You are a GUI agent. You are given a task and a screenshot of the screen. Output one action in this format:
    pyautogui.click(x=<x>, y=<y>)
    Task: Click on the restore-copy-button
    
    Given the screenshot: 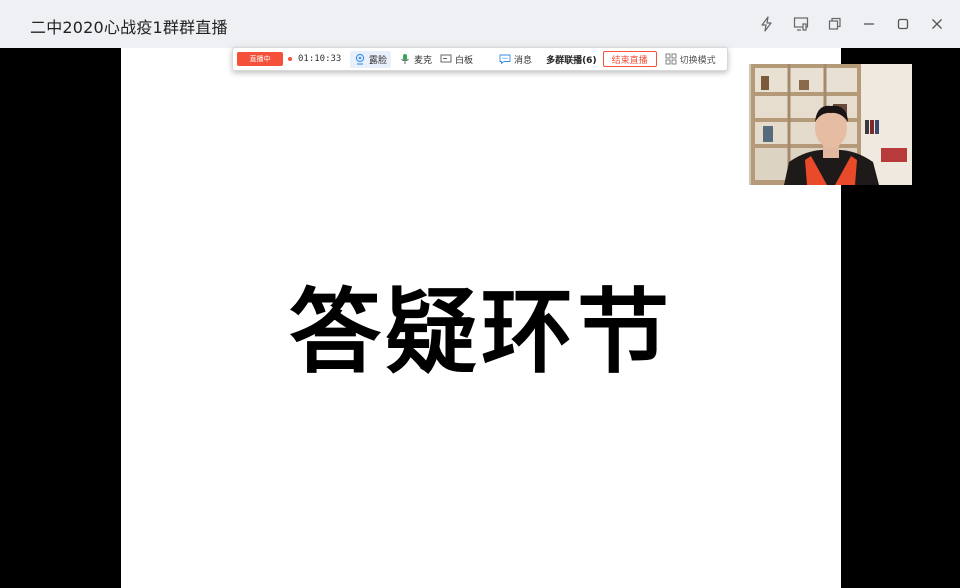 What is the action you would take?
    pyautogui.click(x=835, y=24)
    